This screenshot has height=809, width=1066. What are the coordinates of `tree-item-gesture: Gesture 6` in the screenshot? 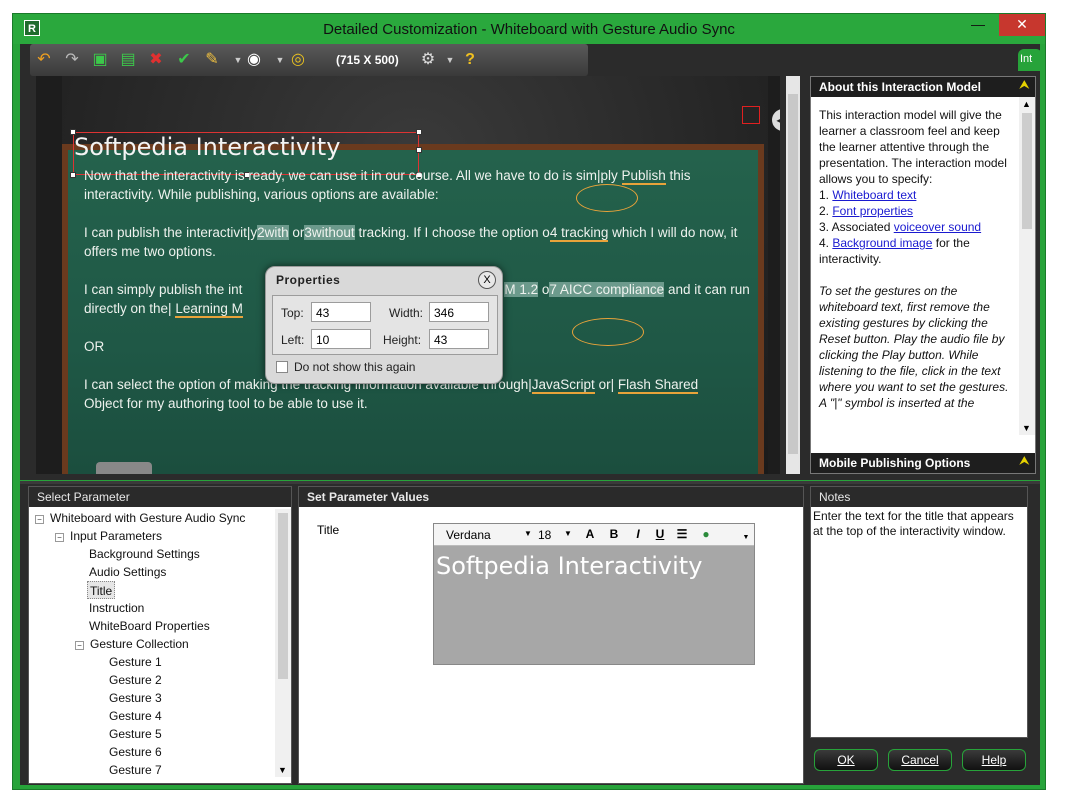 It's located at (135, 752).